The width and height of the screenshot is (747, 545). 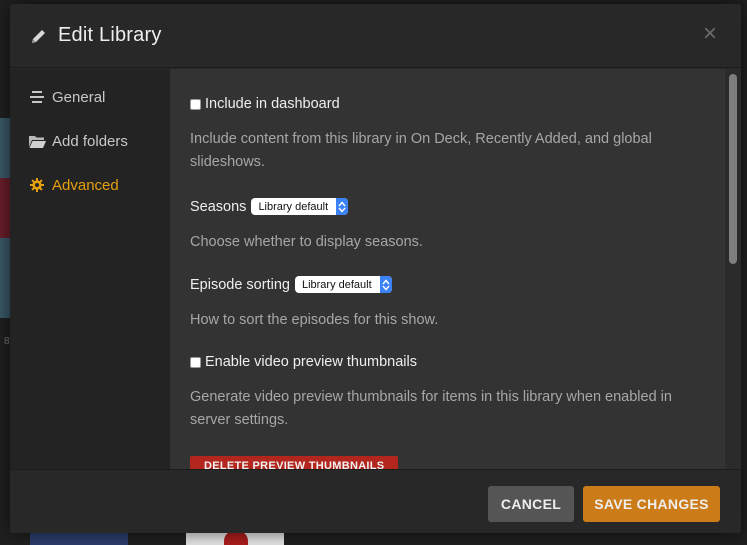 I want to click on cancel-button: CANCEL, so click(x=531, y=504).